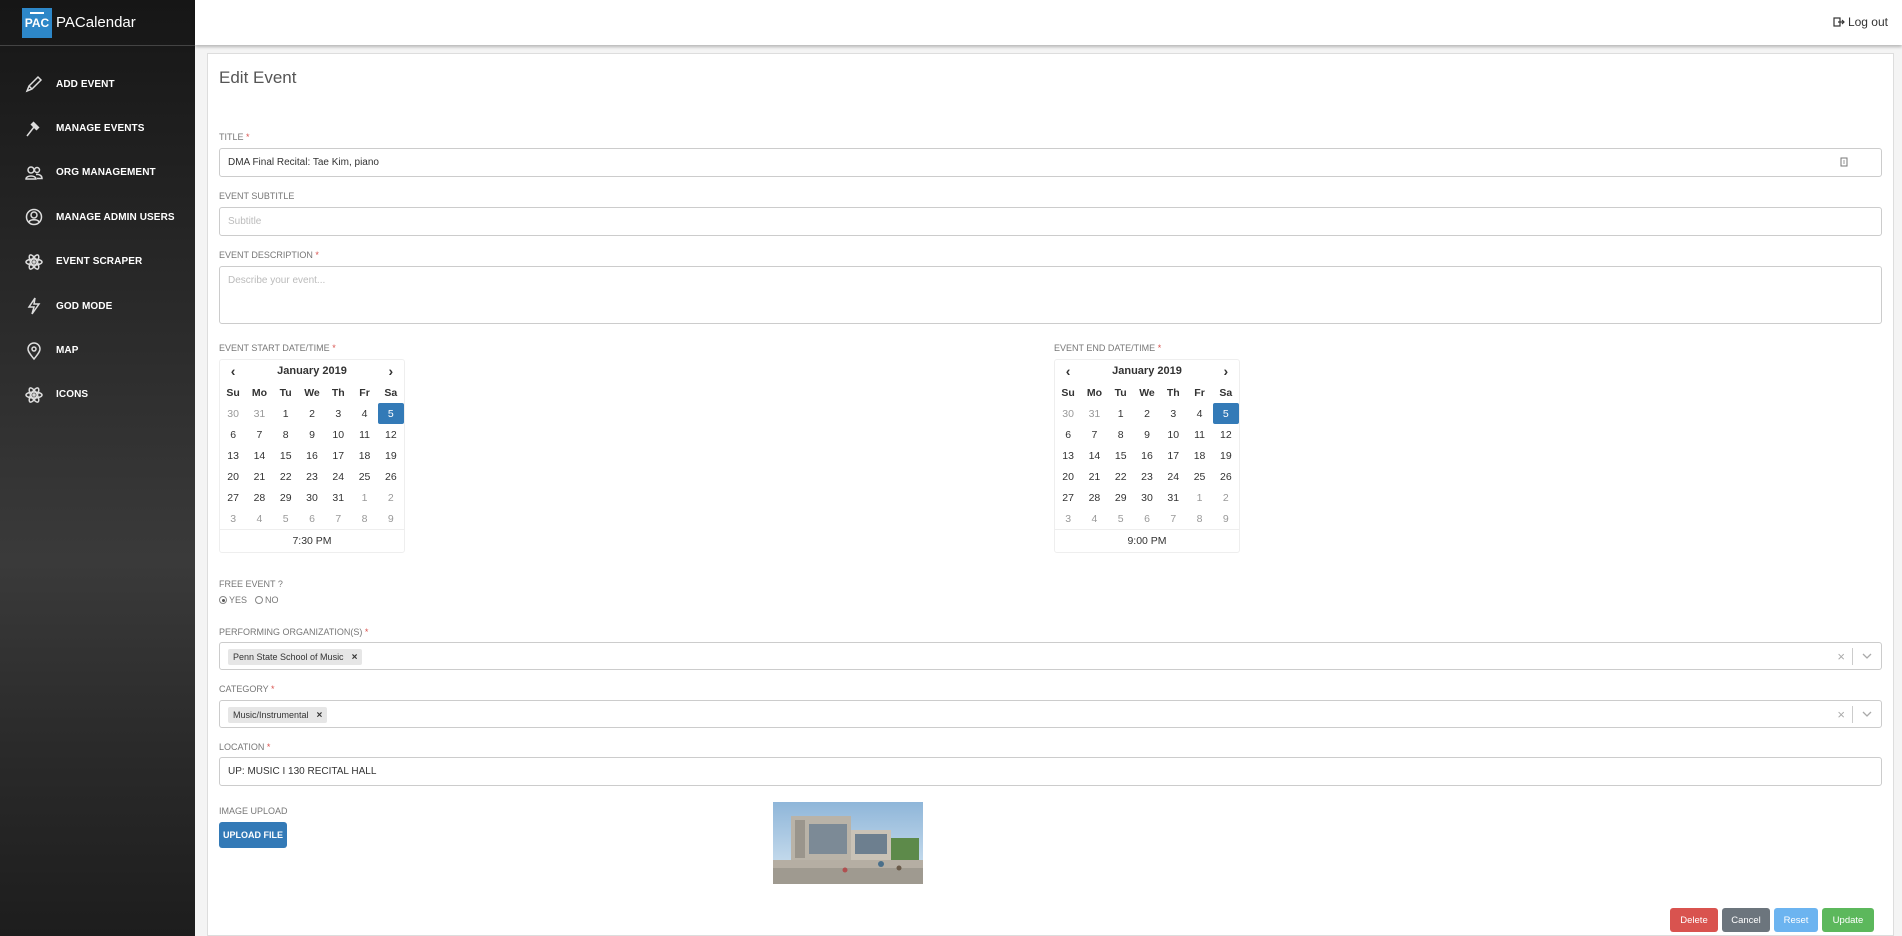 The height and width of the screenshot is (936, 1902). Describe the element at coordinates (97, 84) in the screenshot. I see `sidebar-item-add-event: ADD EVENT` at that location.